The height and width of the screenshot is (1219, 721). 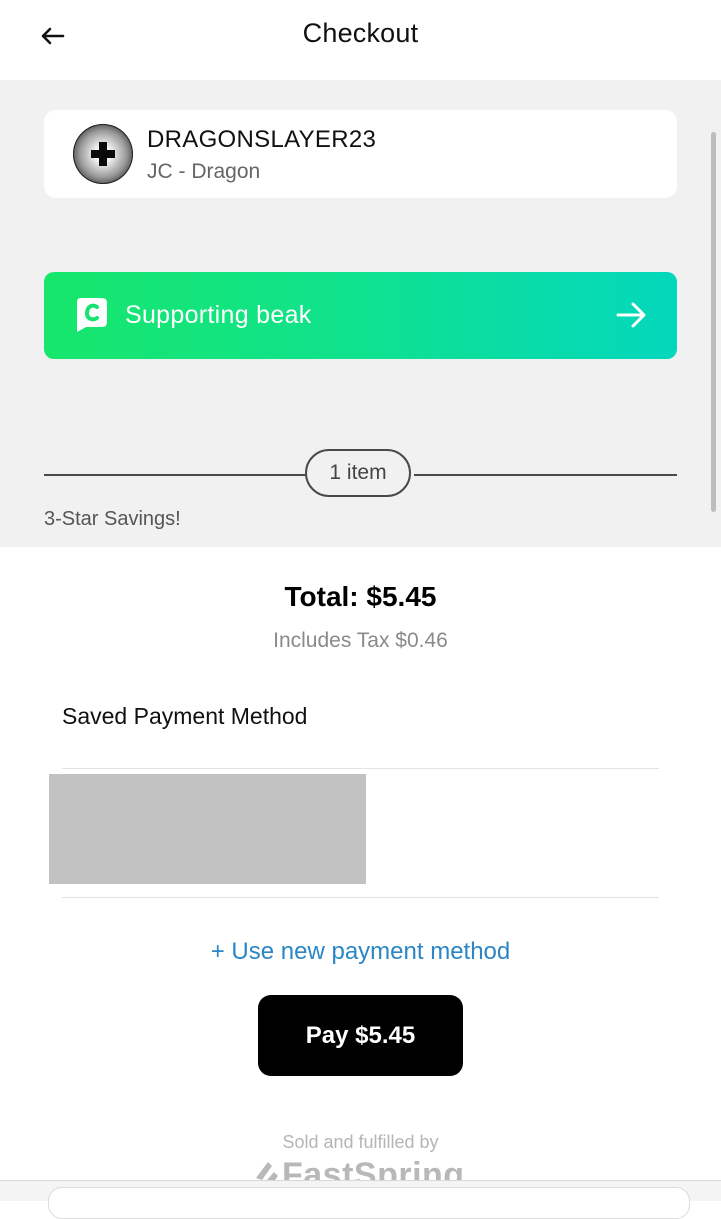 I want to click on page-title: Checkout, so click(x=360, y=33).